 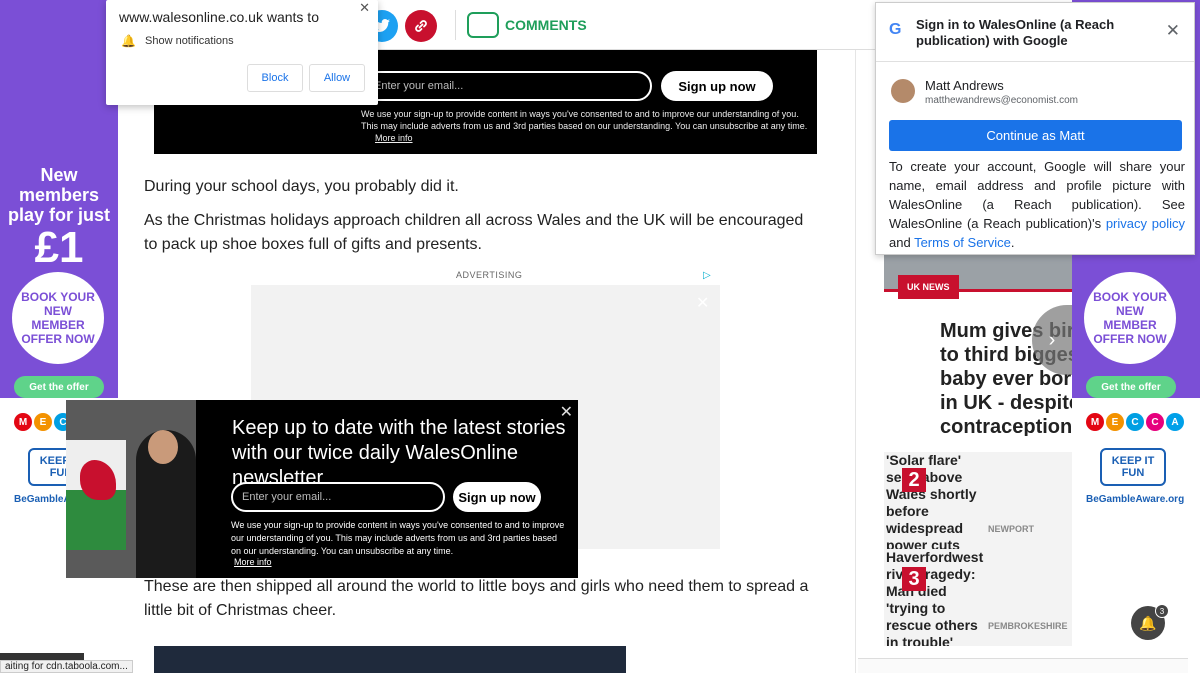 I want to click on disclosure-text: and, so click(x=902, y=242).